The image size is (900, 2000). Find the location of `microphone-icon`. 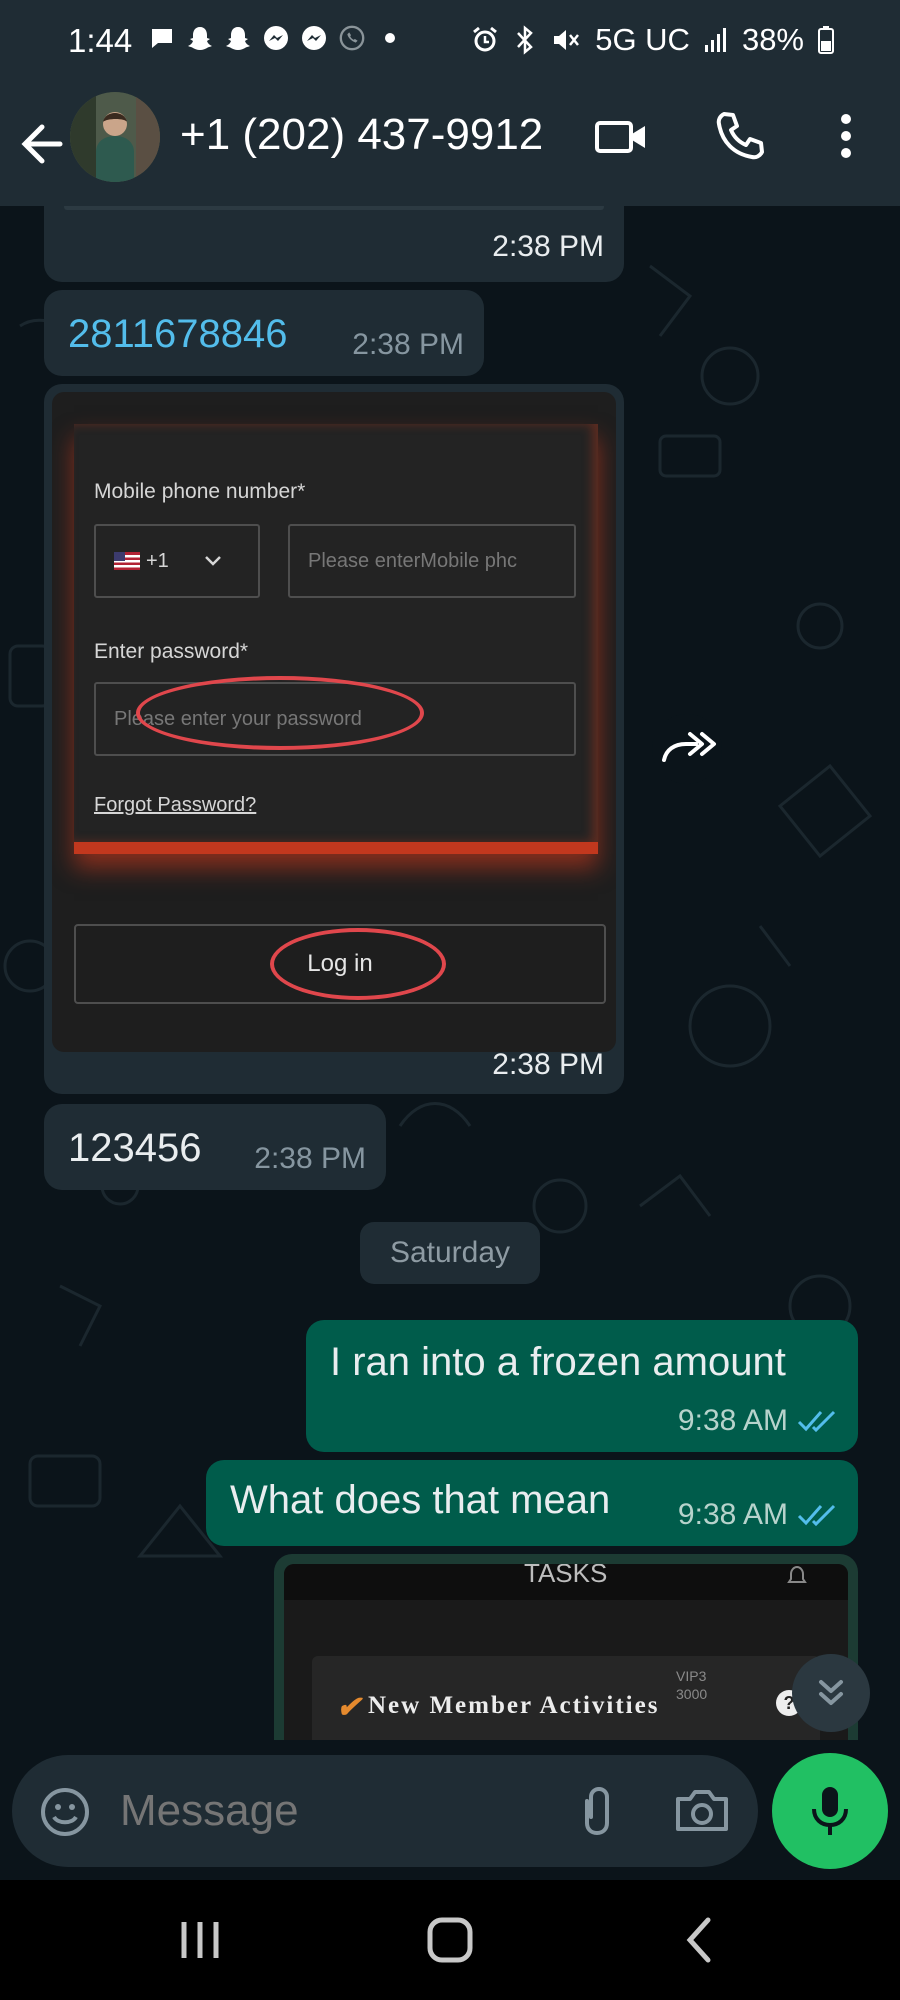

microphone-icon is located at coordinates (830, 1811).